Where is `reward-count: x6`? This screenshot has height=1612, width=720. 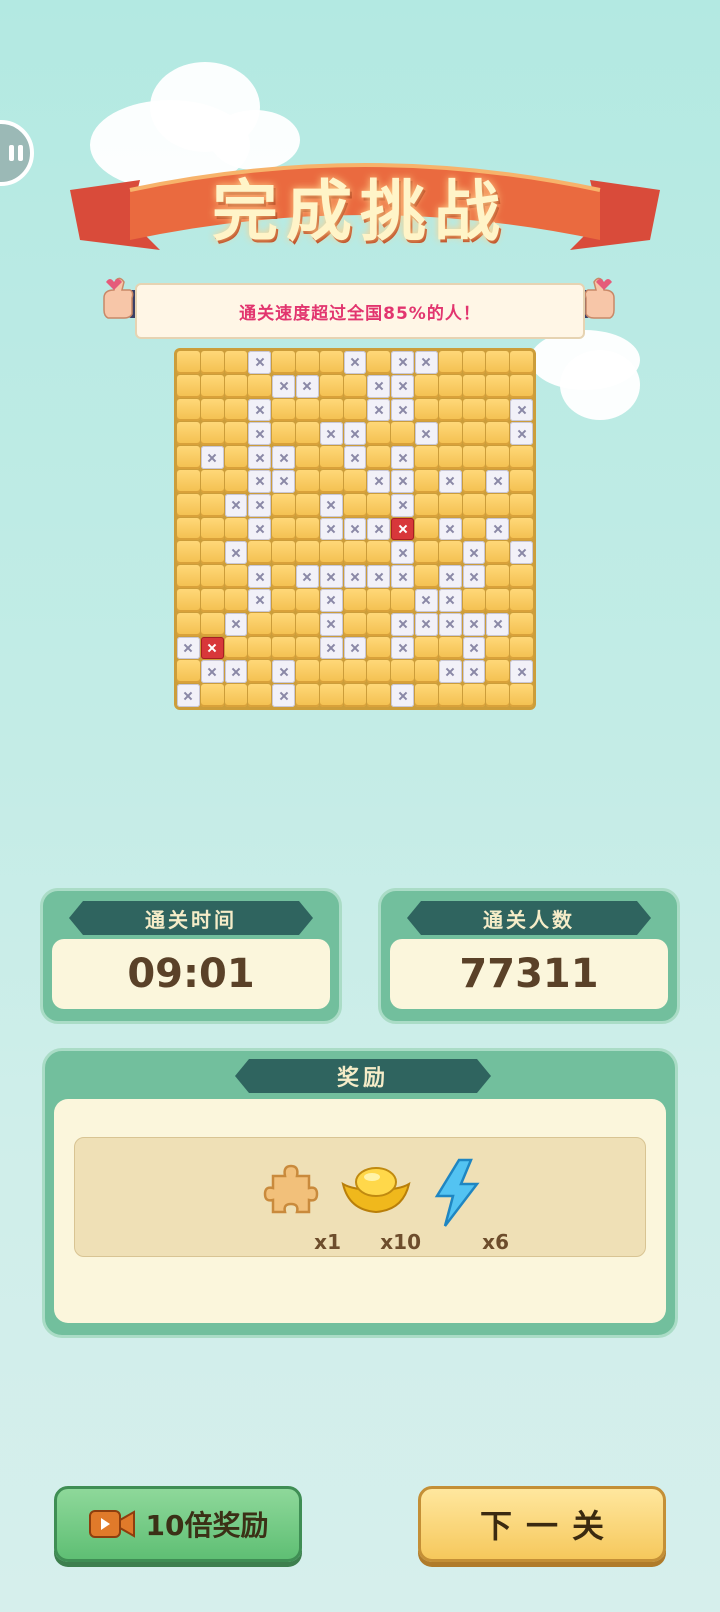 reward-count: x6 is located at coordinates (495, 1242).